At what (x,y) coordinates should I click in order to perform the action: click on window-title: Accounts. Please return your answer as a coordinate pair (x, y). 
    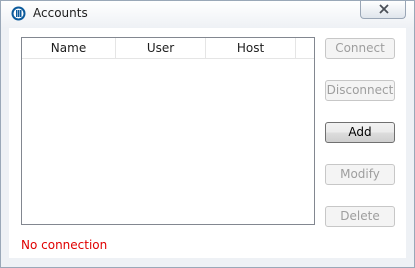
    Looking at the image, I should click on (60, 13).